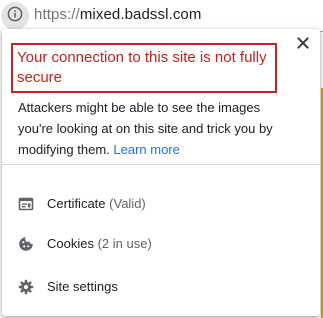 Image resolution: width=323 pixels, height=318 pixels. What do you see at coordinates (140, 14) in the screenshot?
I see `url-host: mixed.badssl.com` at bounding box center [140, 14].